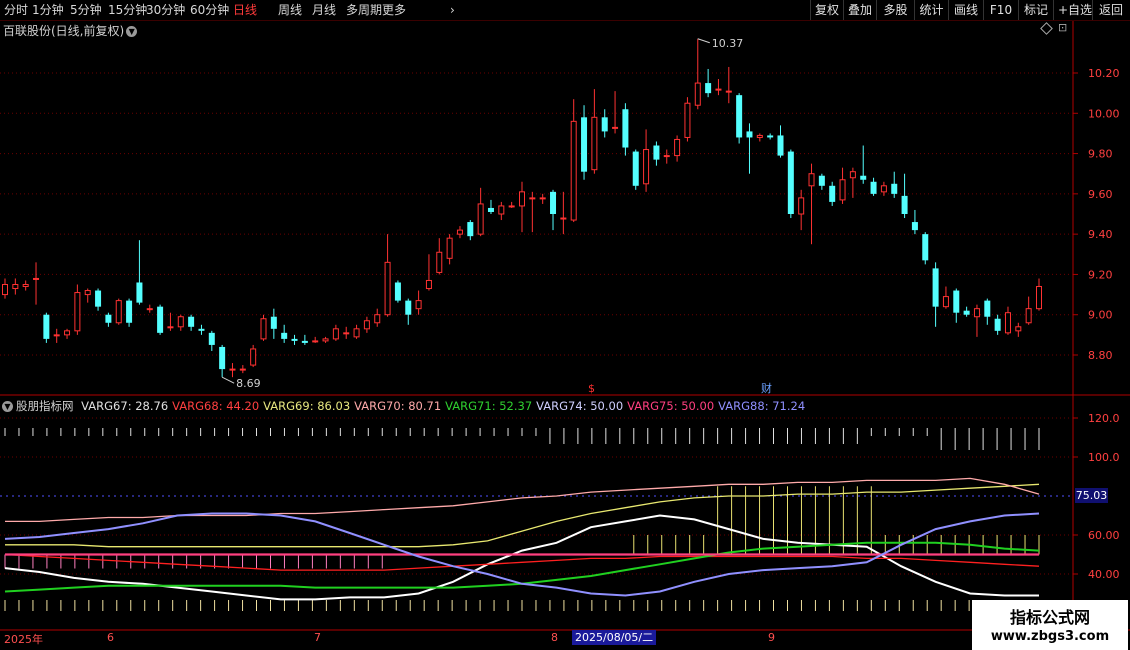 The height and width of the screenshot is (650, 1130). What do you see at coordinates (290, 10) in the screenshot?
I see `period-tab-7: 周线` at bounding box center [290, 10].